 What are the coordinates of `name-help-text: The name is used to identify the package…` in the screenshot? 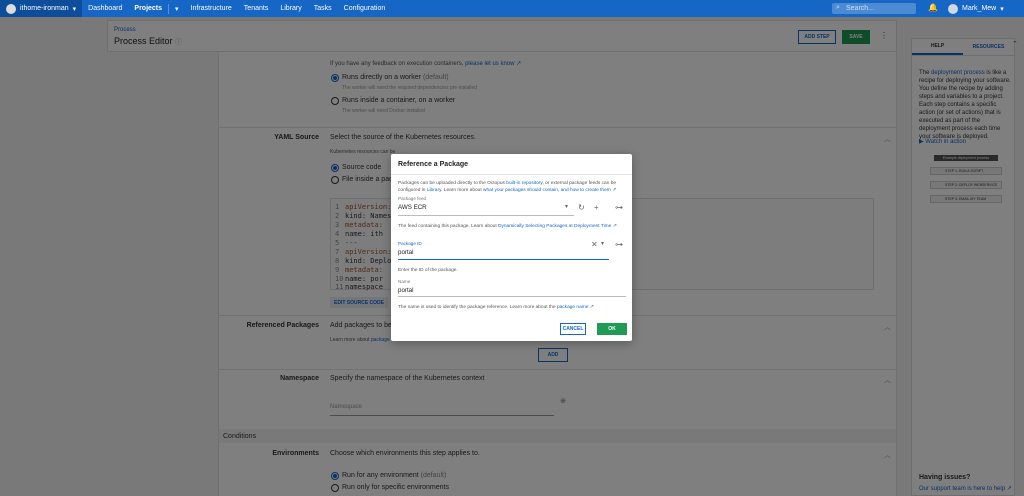 It's located at (496, 307).